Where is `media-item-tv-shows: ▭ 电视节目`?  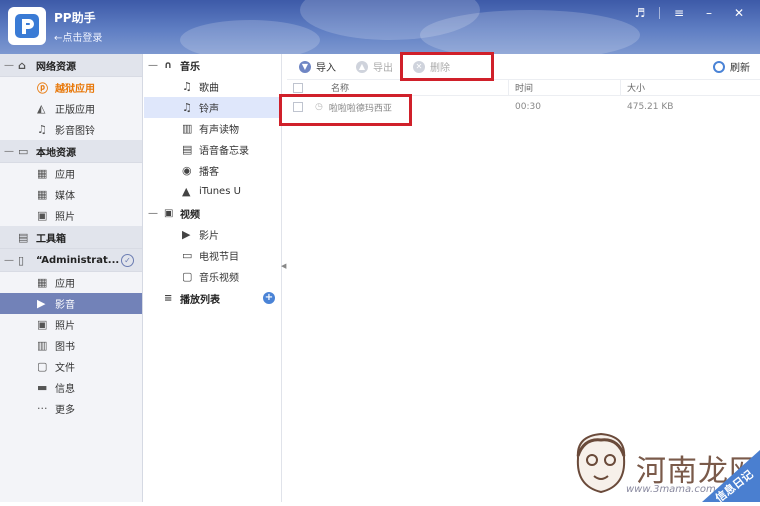
media-item-tv-shows: ▭ 电视节目 is located at coordinates (212, 255).